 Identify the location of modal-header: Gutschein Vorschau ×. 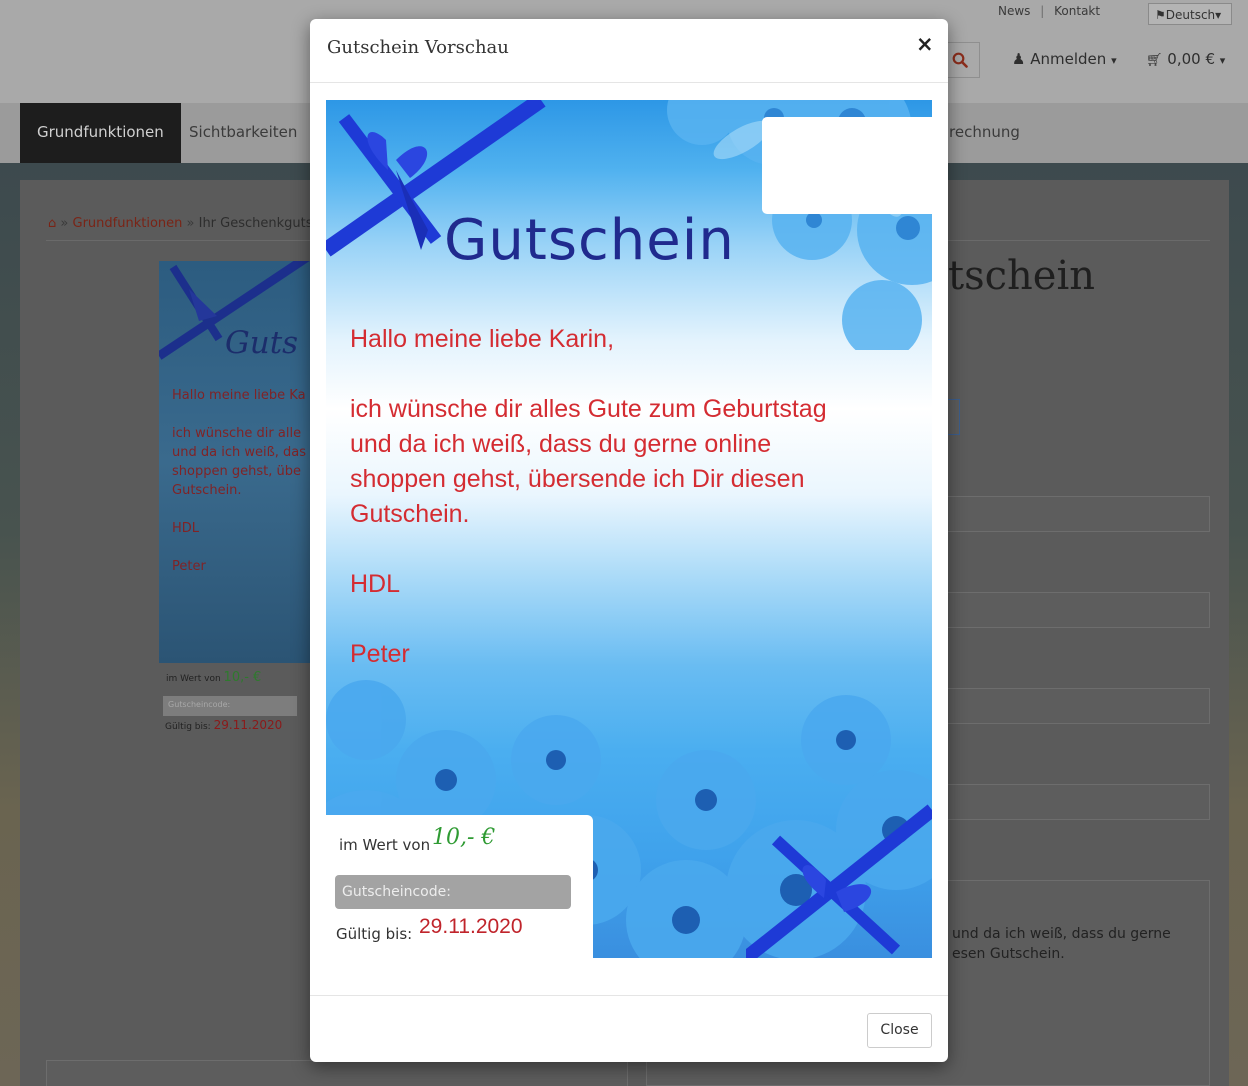
(629, 51).